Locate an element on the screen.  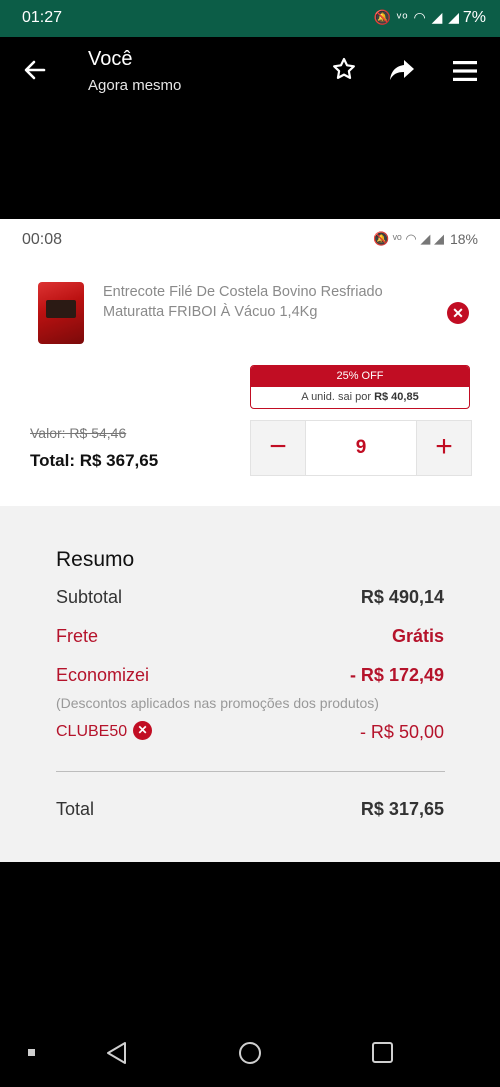
menu-icon is located at coordinates (465, 71).